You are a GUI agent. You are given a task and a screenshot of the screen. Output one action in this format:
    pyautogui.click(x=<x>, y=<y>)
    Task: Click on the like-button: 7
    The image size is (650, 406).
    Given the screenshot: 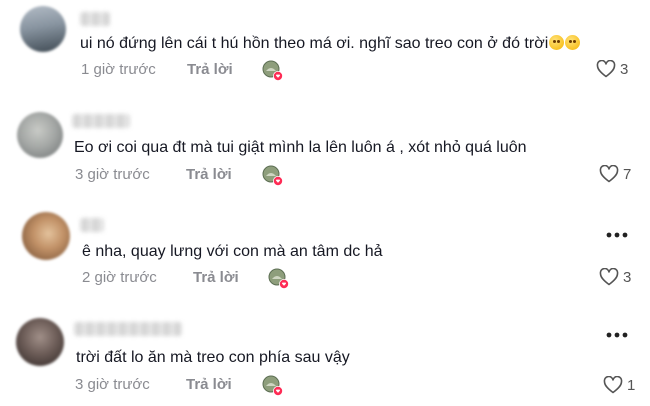 What is the action you would take?
    pyautogui.click(x=615, y=174)
    